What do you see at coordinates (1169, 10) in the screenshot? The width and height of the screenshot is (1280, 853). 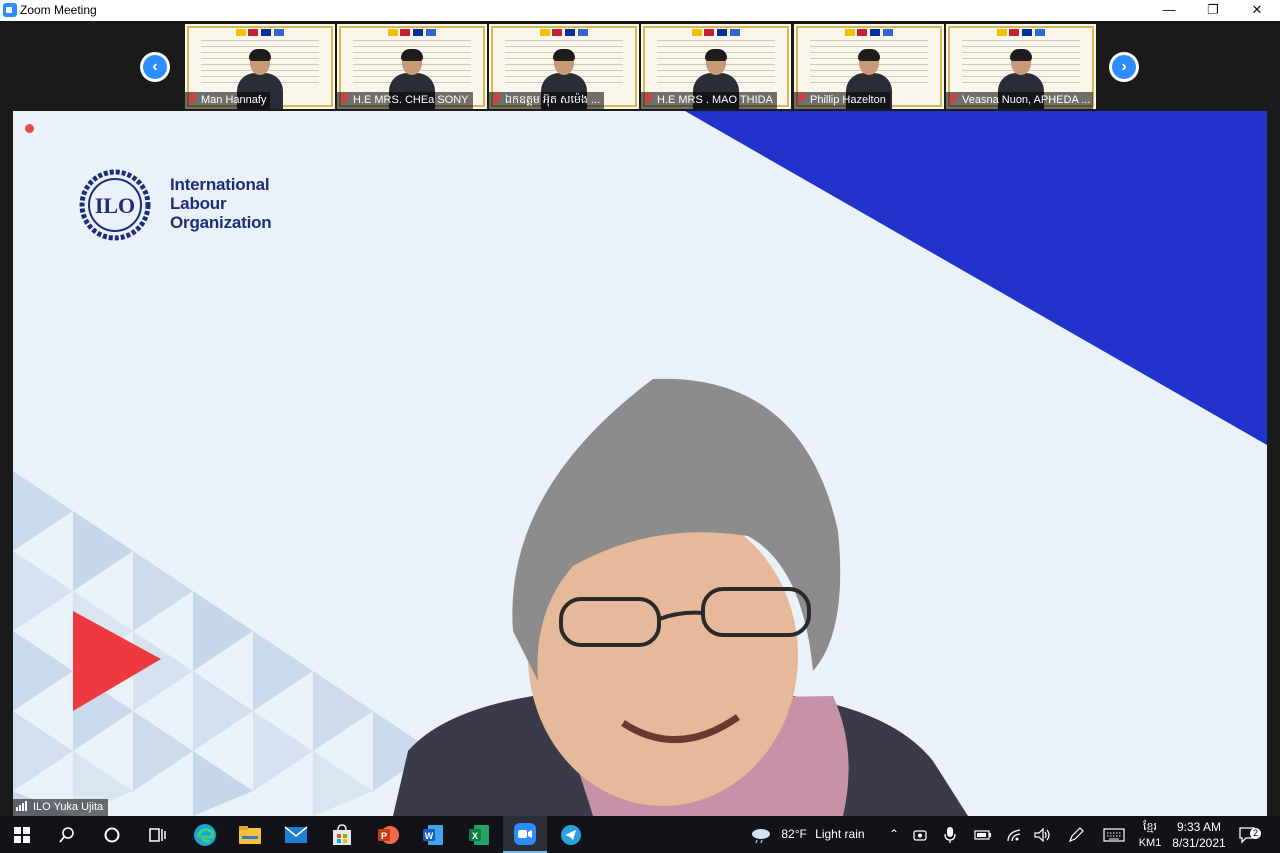 I see `minimize-button: —` at bounding box center [1169, 10].